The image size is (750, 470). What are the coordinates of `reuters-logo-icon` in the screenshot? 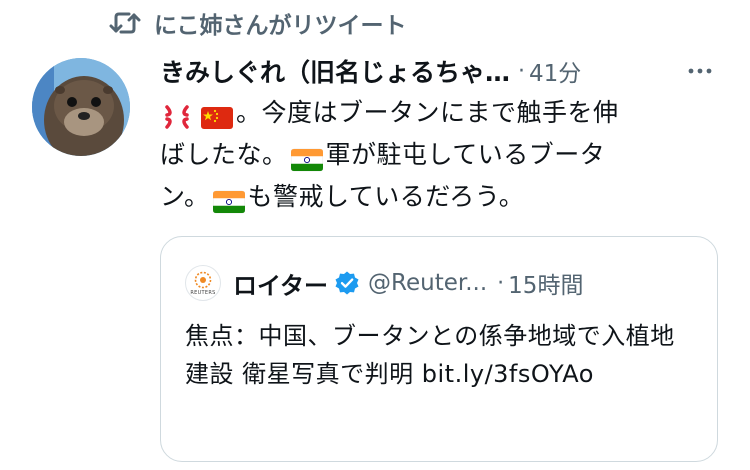 It's located at (203, 279).